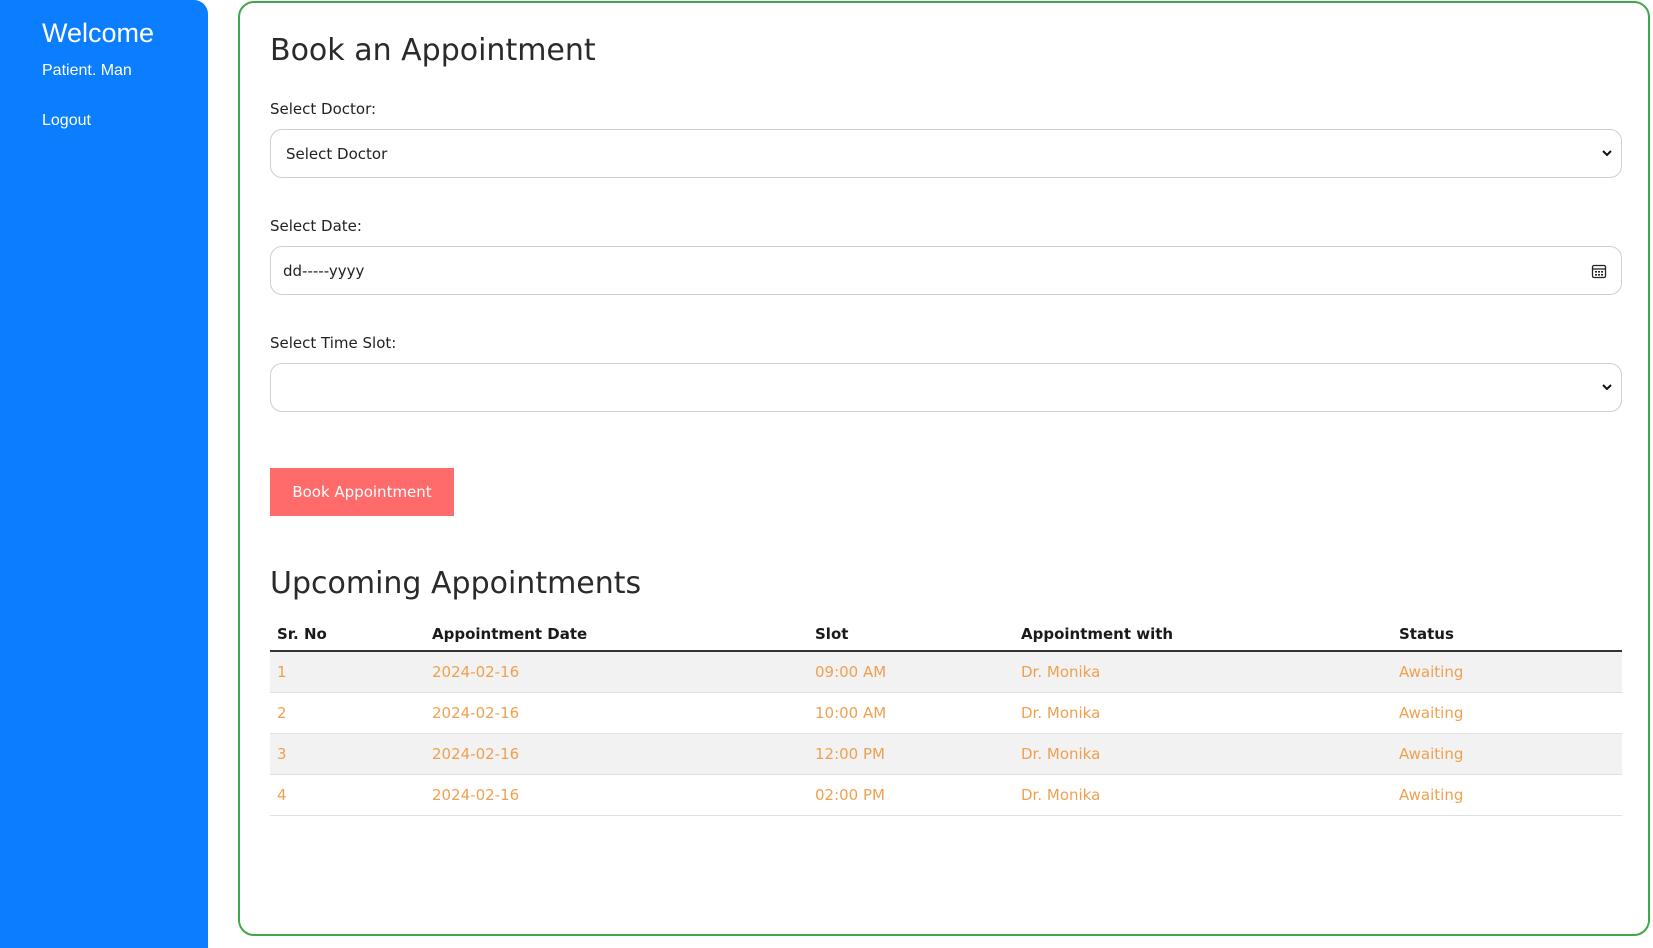 The width and height of the screenshot is (1653, 948). What do you see at coordinates (87, 70) in the screenshot?
I see `user-name: Patient. Man` at bounding box center [87, 70].